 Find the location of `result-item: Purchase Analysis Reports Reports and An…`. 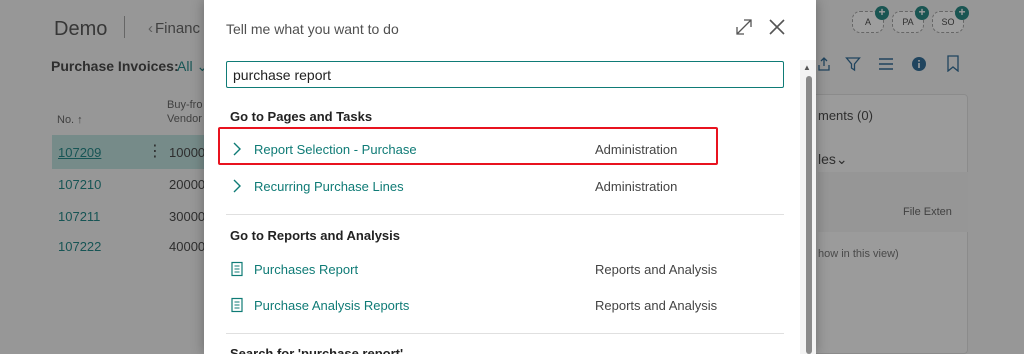

result-item: Purchase Analysis Reports Reports and An… is located at coordinates (508, 305).